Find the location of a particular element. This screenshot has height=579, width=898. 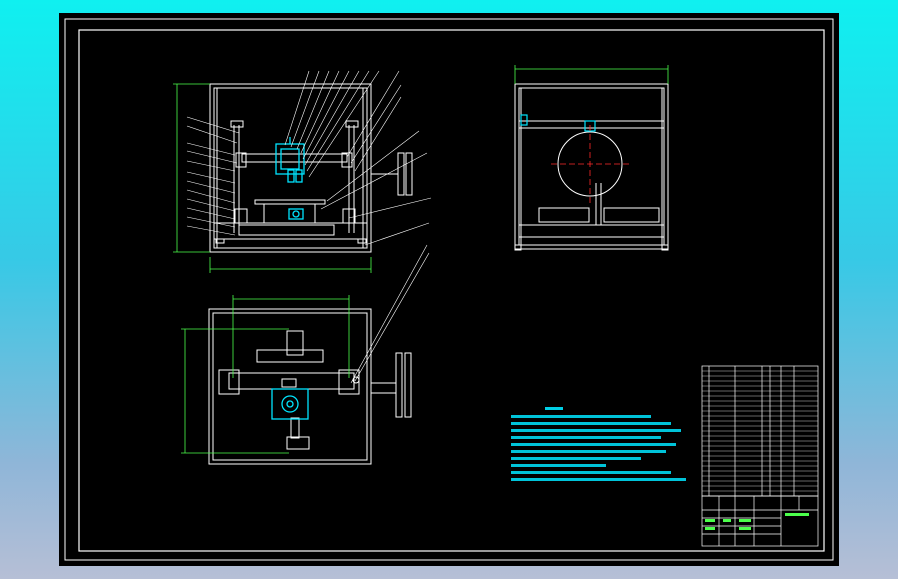

top-view-dimensions is located at coordinates (265, 374).